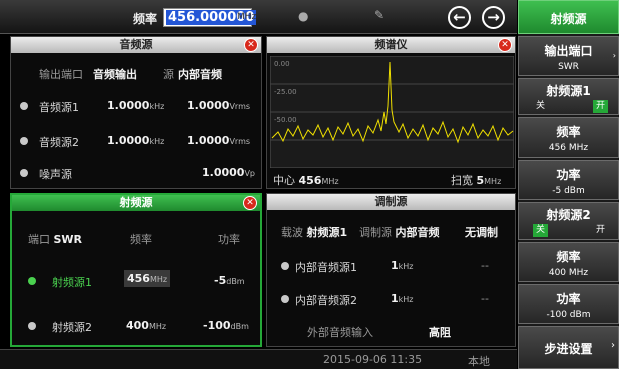 This screenshot has width=619, height=369. What do you see at coordinates (568, 221) in the screenshot?
I see `softkey-rf-source2: 射频源2 关 开` at bounding box center [568, 221].